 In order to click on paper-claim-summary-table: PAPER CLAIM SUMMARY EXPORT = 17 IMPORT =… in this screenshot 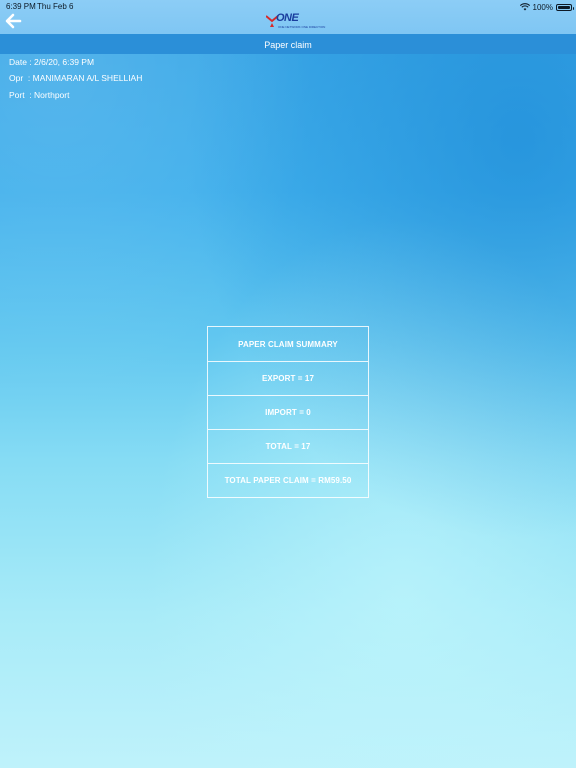, I will do `click(288, 412)`.